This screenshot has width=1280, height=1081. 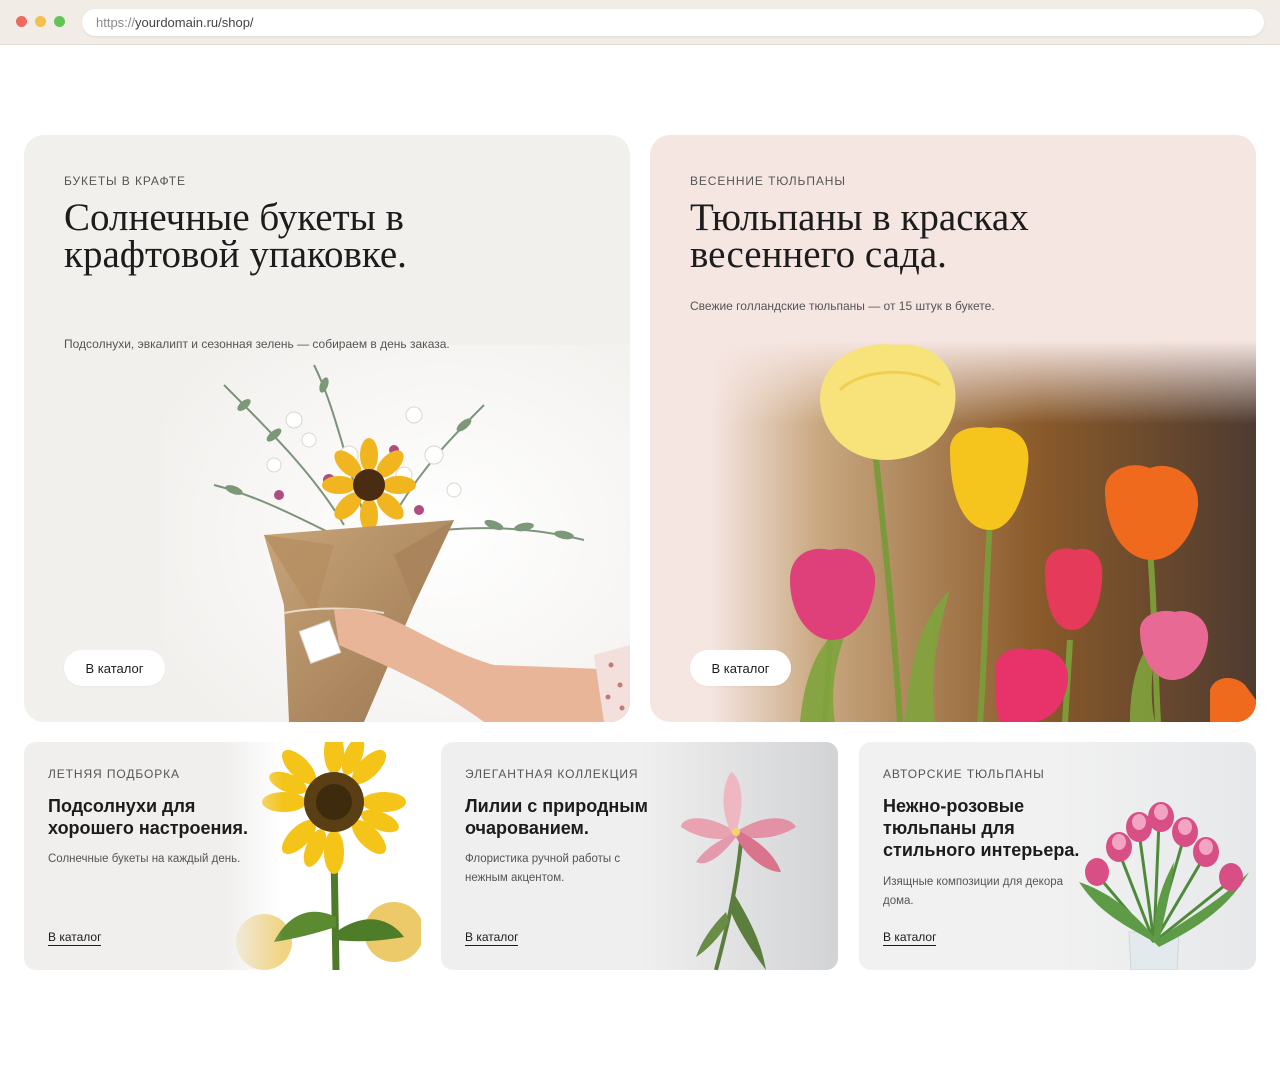 I want to click on card-kicker: Весенние тюльпаны, so click(x=768, y=181).